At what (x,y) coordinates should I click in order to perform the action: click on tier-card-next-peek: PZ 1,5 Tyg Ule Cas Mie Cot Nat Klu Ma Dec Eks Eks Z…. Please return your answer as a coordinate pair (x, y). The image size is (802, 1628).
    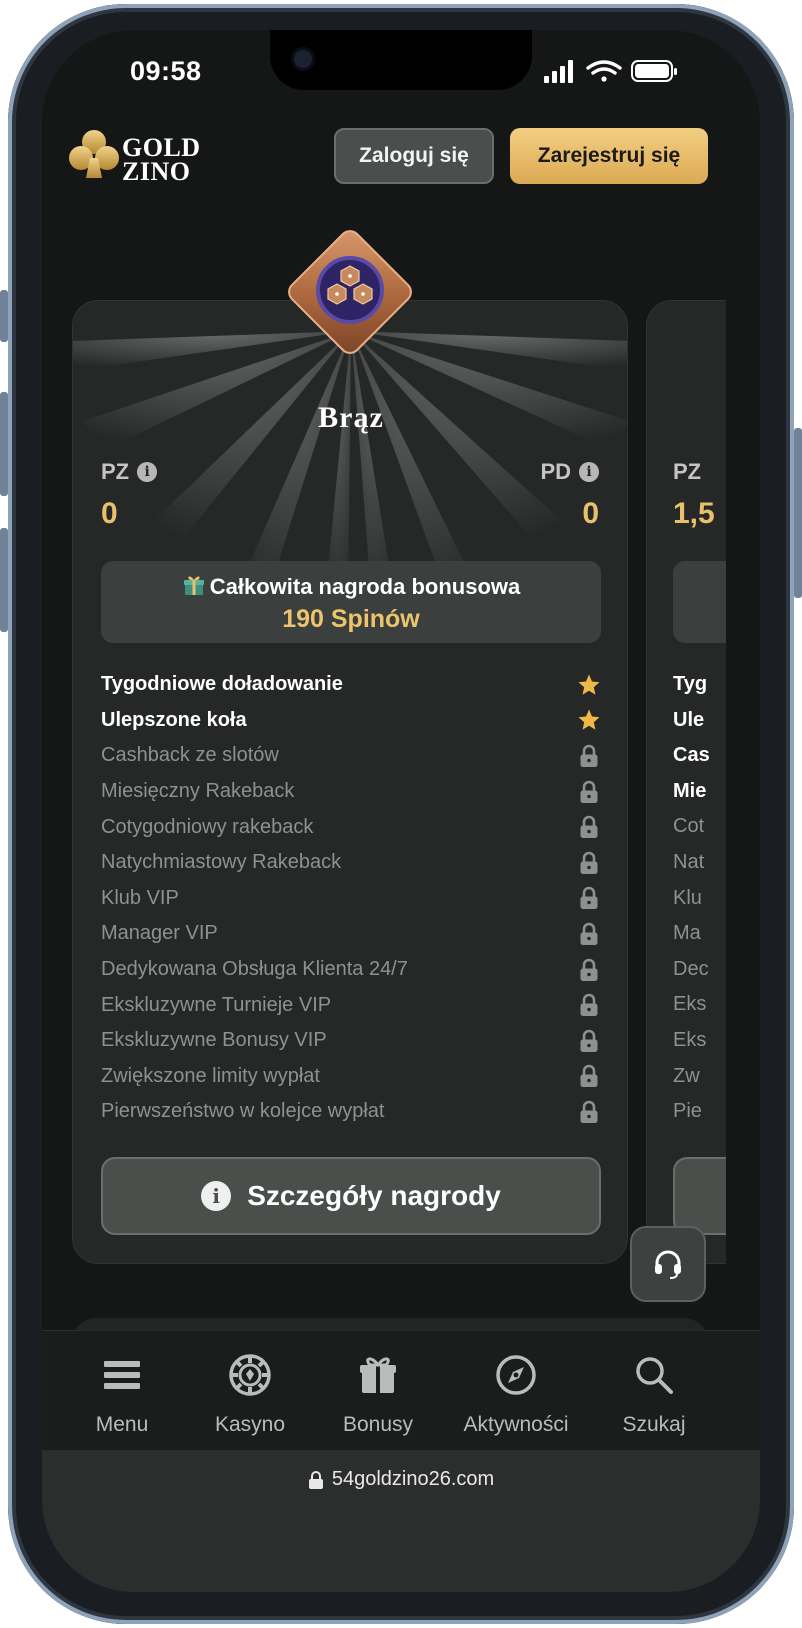
    Looking at the image, I should click on (686, 782).